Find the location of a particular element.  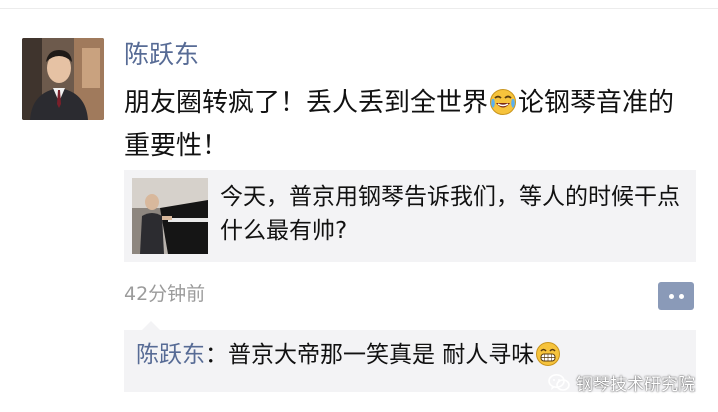

avatar-photo is located at coordinates (63, 79).